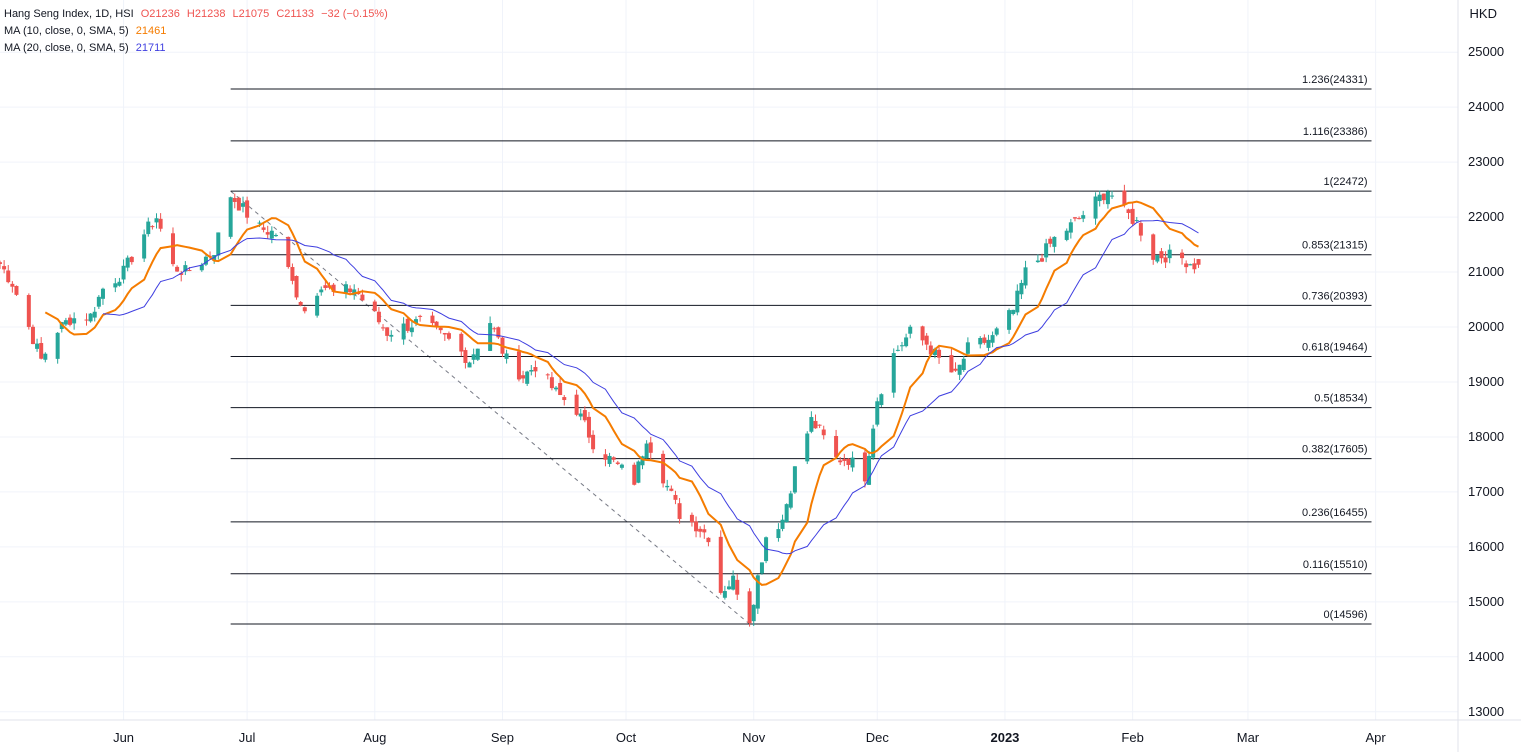 This screenshot has width=1521, height=752. Describe the element at coordinates (1483, 13) in the screenshot. I see `currency-label: HKD` at that location.